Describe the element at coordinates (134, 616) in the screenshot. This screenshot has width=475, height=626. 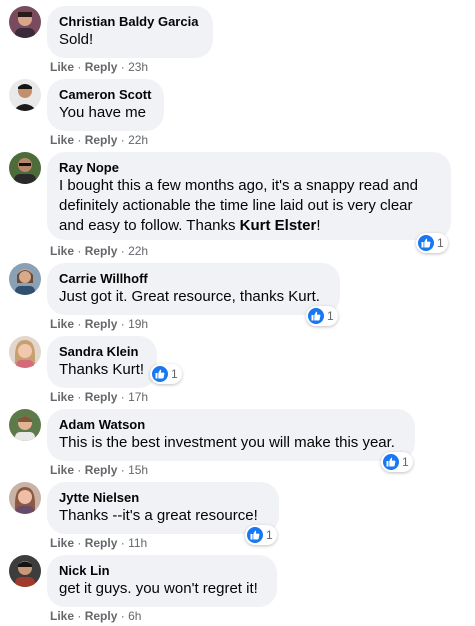
I see `comment-timestamp: 6h` at that location.